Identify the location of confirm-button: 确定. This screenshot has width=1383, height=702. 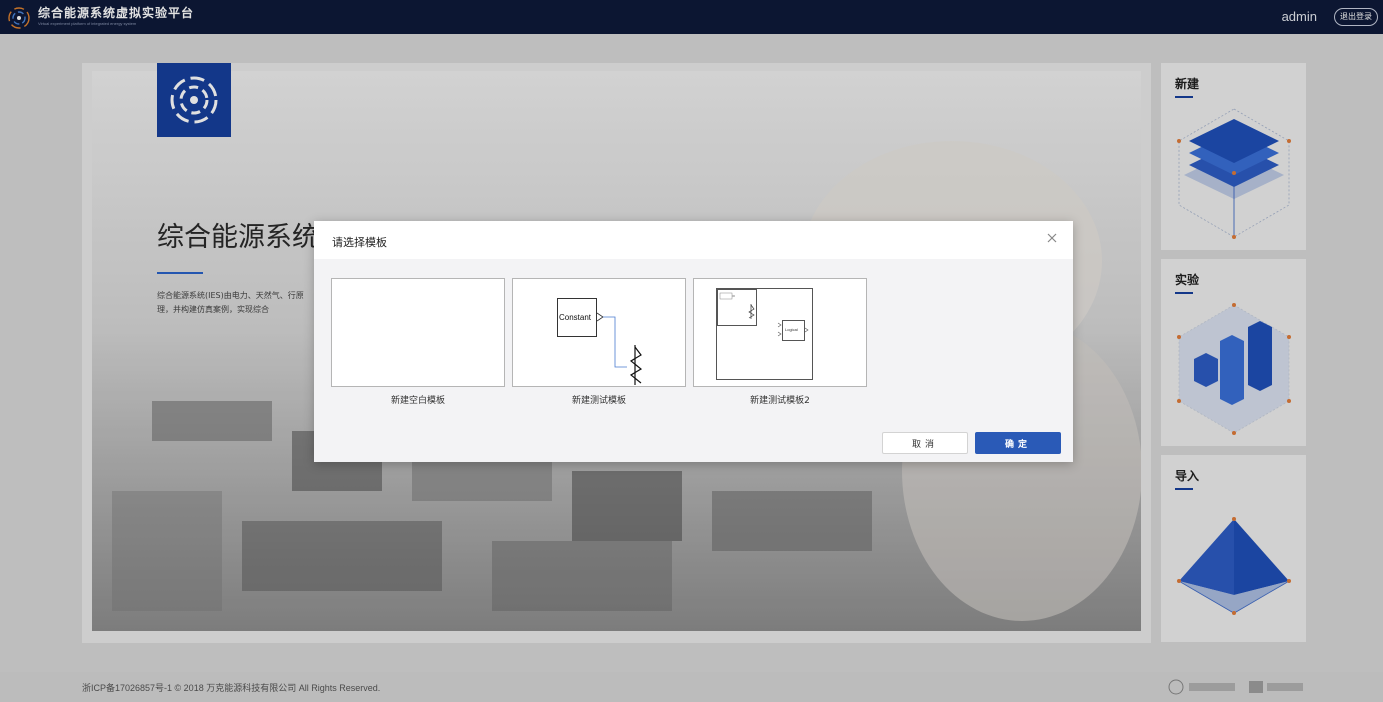
(1018, 443).